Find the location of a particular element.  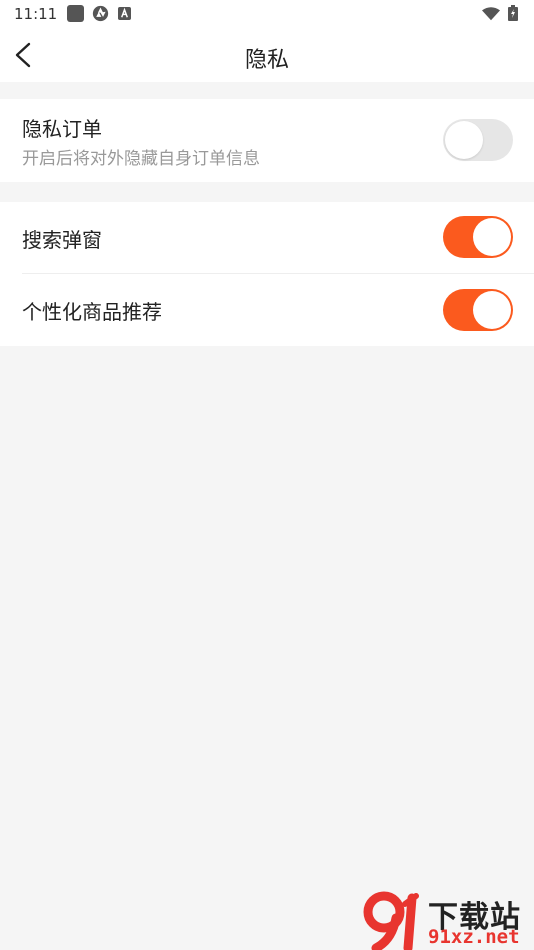

search-popup-title: 搜索弹窗 is located at coordinates (62, 240).